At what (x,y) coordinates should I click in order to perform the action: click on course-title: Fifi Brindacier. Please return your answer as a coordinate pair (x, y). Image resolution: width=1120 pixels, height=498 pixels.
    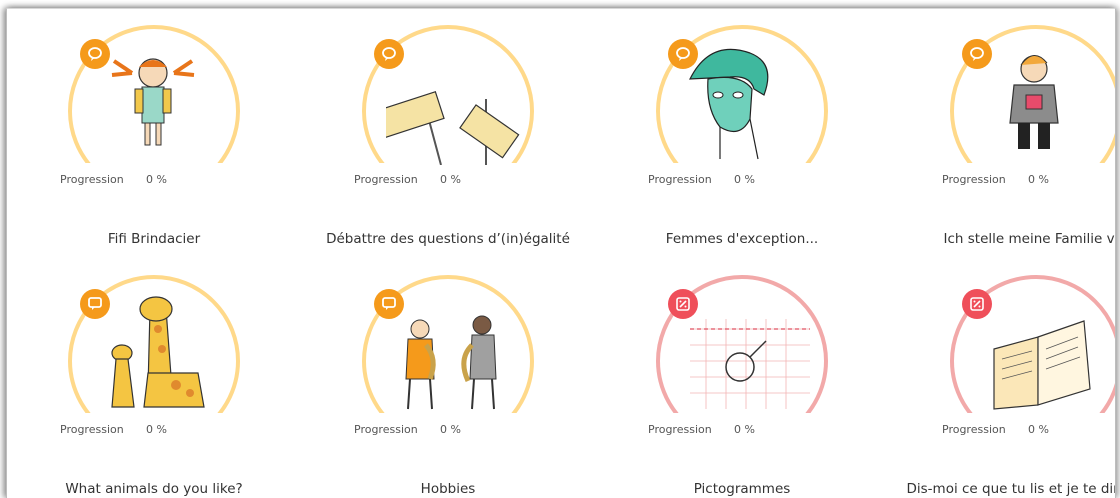
    Looking at the image, I should click on (154, 239).